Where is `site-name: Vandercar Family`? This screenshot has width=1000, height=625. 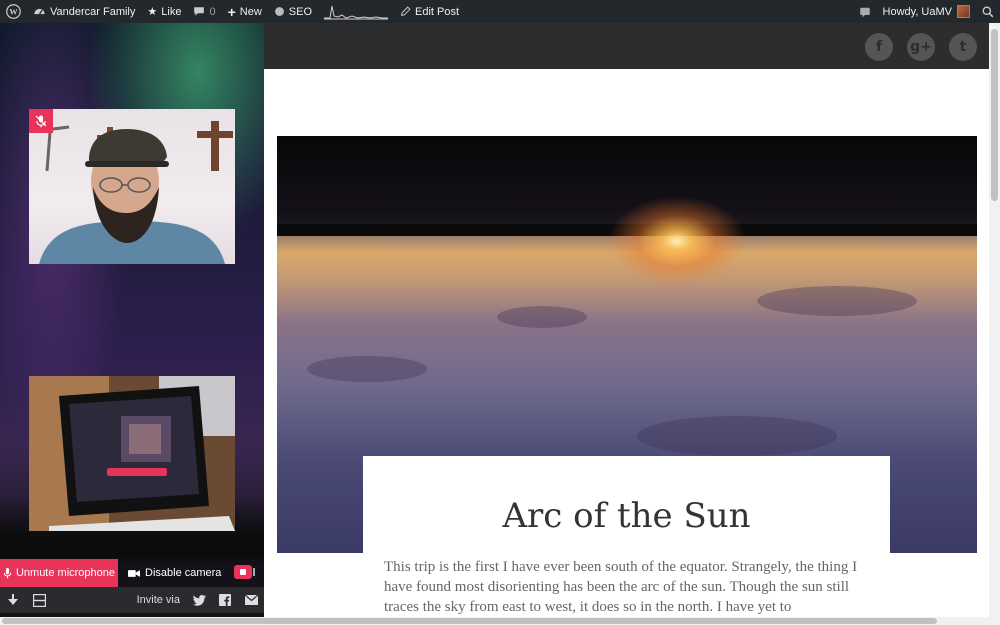
site-name: Vandercar Family is located at coordinates (93, 11).